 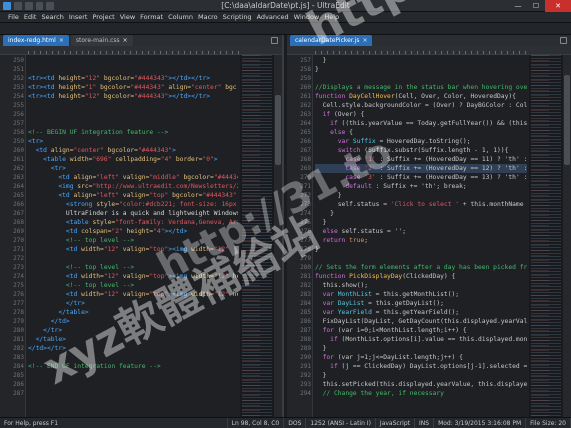 What do you see at coordinates (536, 6) in the screenshot?
I see `maximize-button: ☐` at bounding box center [536, 6].